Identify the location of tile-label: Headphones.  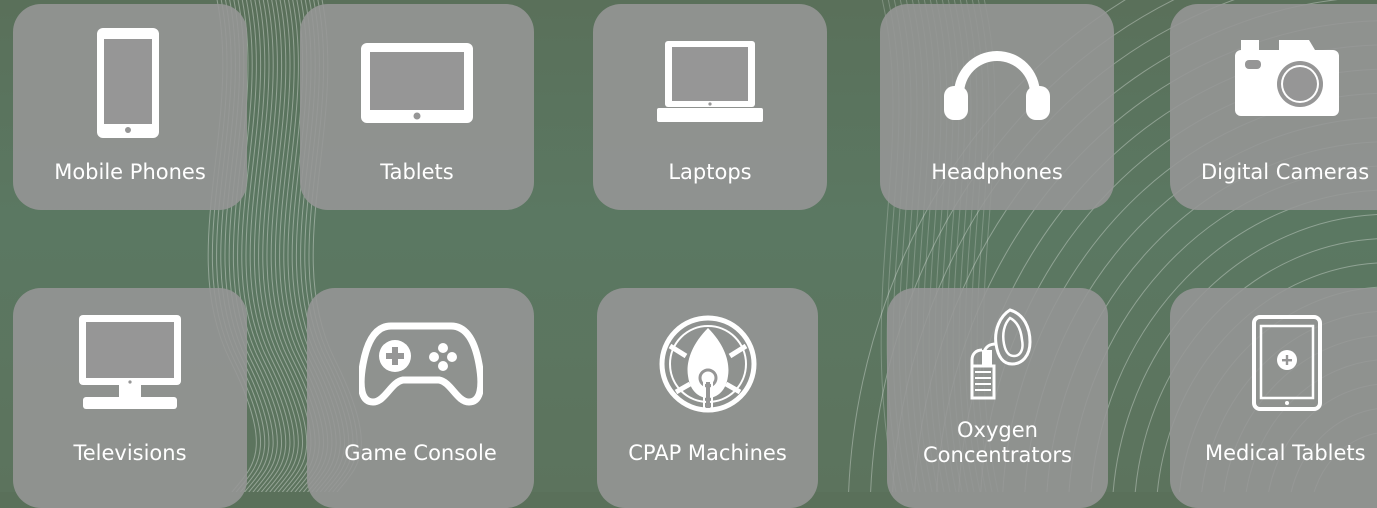
(997, 172).